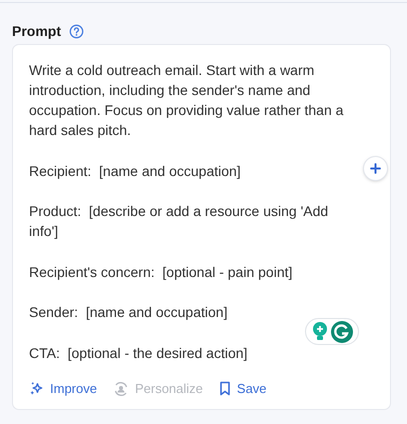 The image size is (407, 424). I want to click on plus-icon, so click(375, 168).